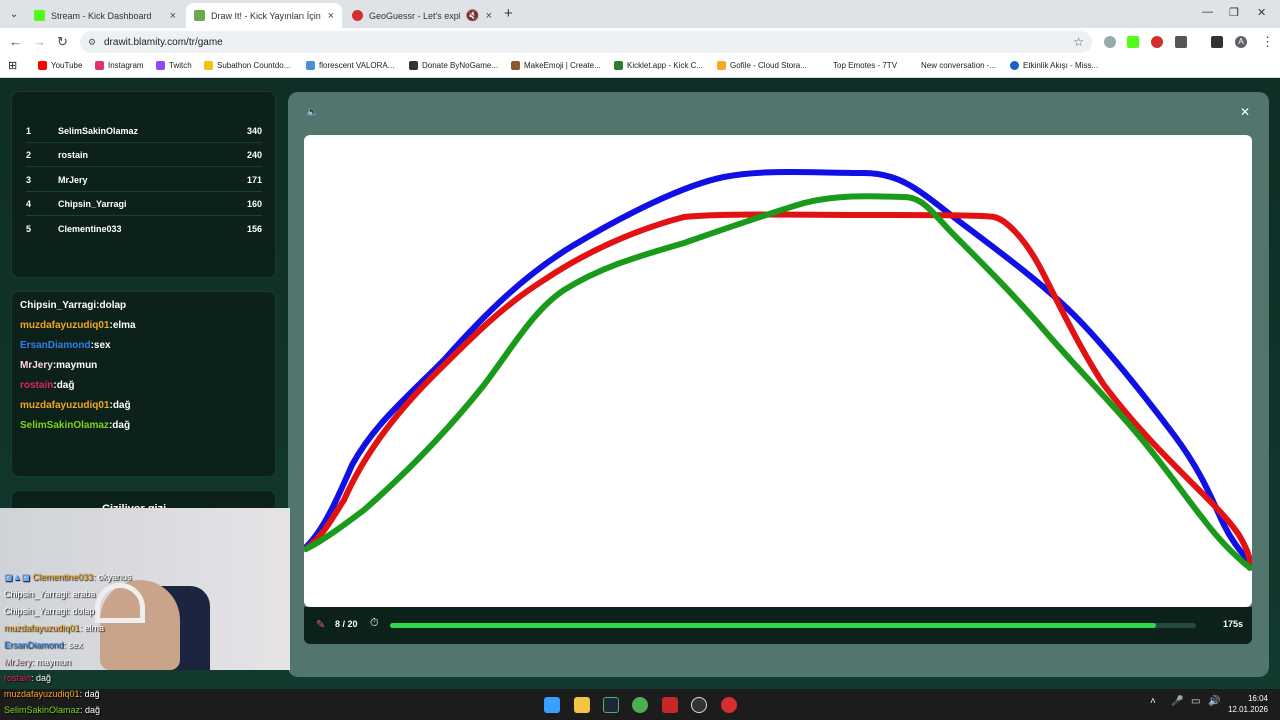 The image size is (1280, 720). What do you see at coordinates (721, 65) in the screenshot?
I see `gofile-icon` at bounding box center [721, 65].